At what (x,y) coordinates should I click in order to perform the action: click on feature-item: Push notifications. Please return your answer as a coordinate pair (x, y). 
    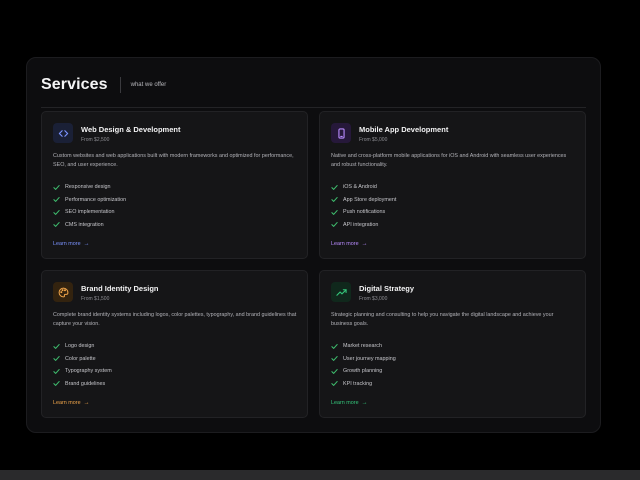
    Looking at the image, I should click on (363, 212).